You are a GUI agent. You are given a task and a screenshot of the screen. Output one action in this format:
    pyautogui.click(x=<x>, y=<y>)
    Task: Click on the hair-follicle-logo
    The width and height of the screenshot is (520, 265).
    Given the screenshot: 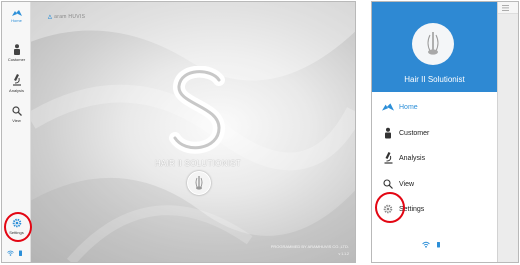 What is the action you would take?
    pyautogui.click(x=199, y=183)
    